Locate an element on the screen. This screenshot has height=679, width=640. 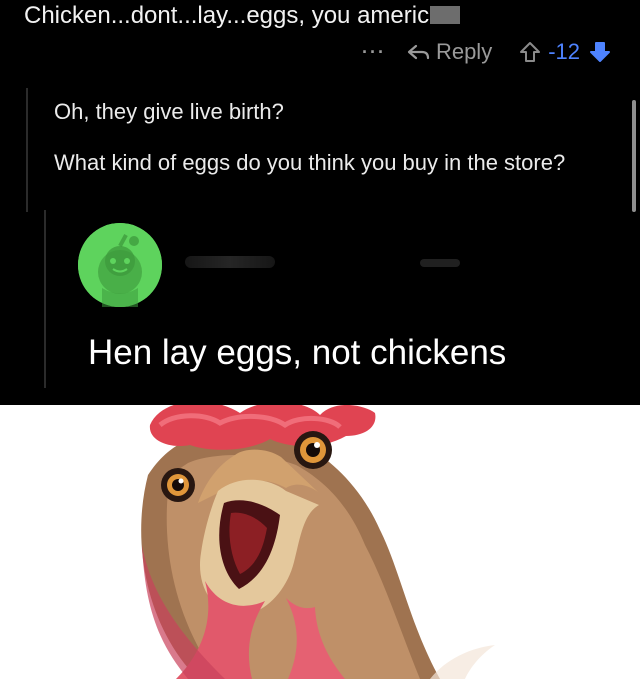
reply-button: Reply is located at coordinates (449, 52).